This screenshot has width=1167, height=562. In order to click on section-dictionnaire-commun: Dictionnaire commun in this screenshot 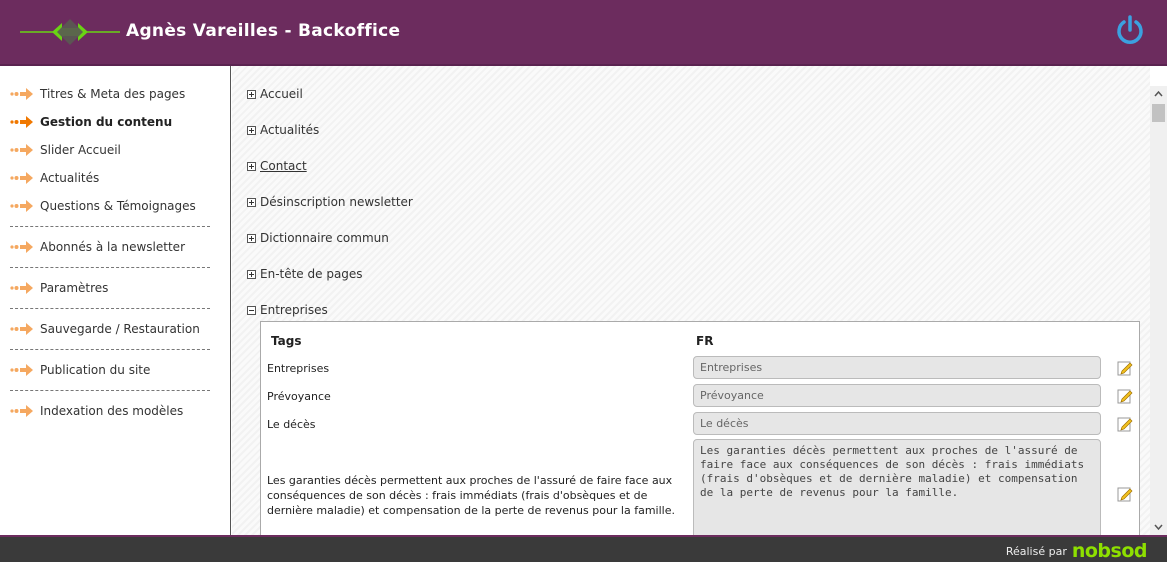, I will do `click(318, 238)`.